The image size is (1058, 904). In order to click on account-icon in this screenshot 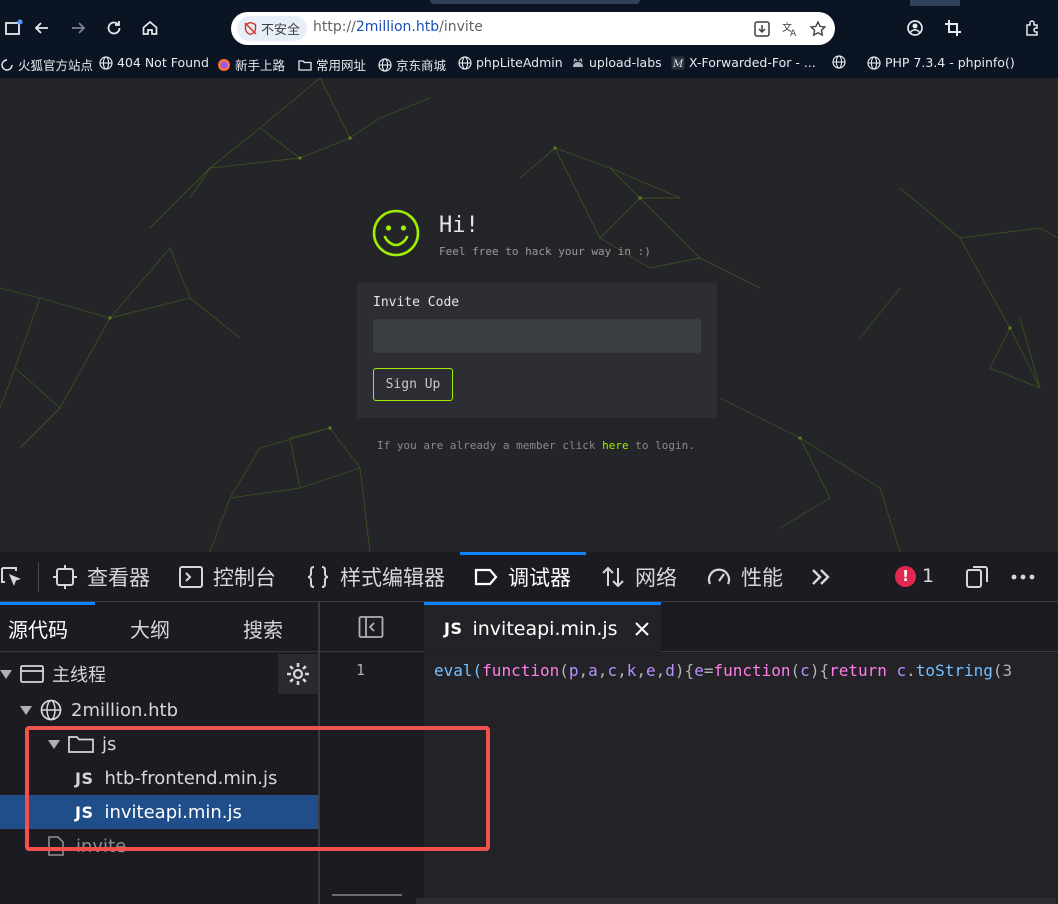, I will do `click(915, 28)`.